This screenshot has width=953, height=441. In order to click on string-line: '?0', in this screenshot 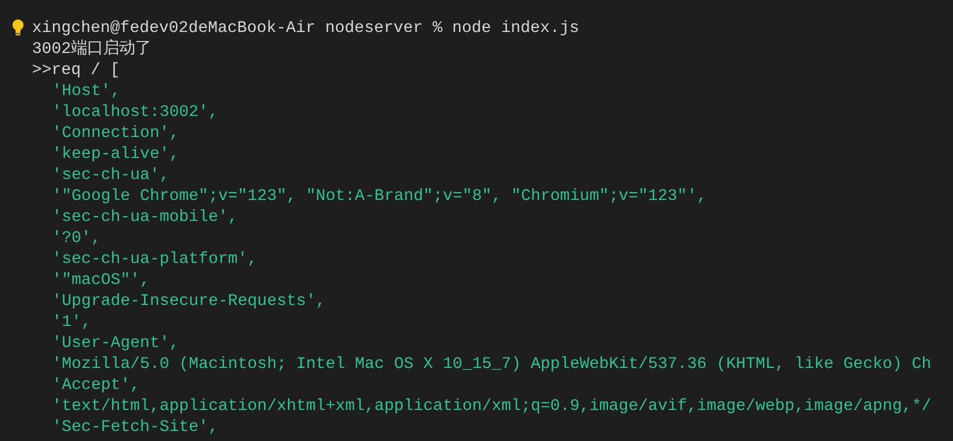, I will do `click(76, 237)`.